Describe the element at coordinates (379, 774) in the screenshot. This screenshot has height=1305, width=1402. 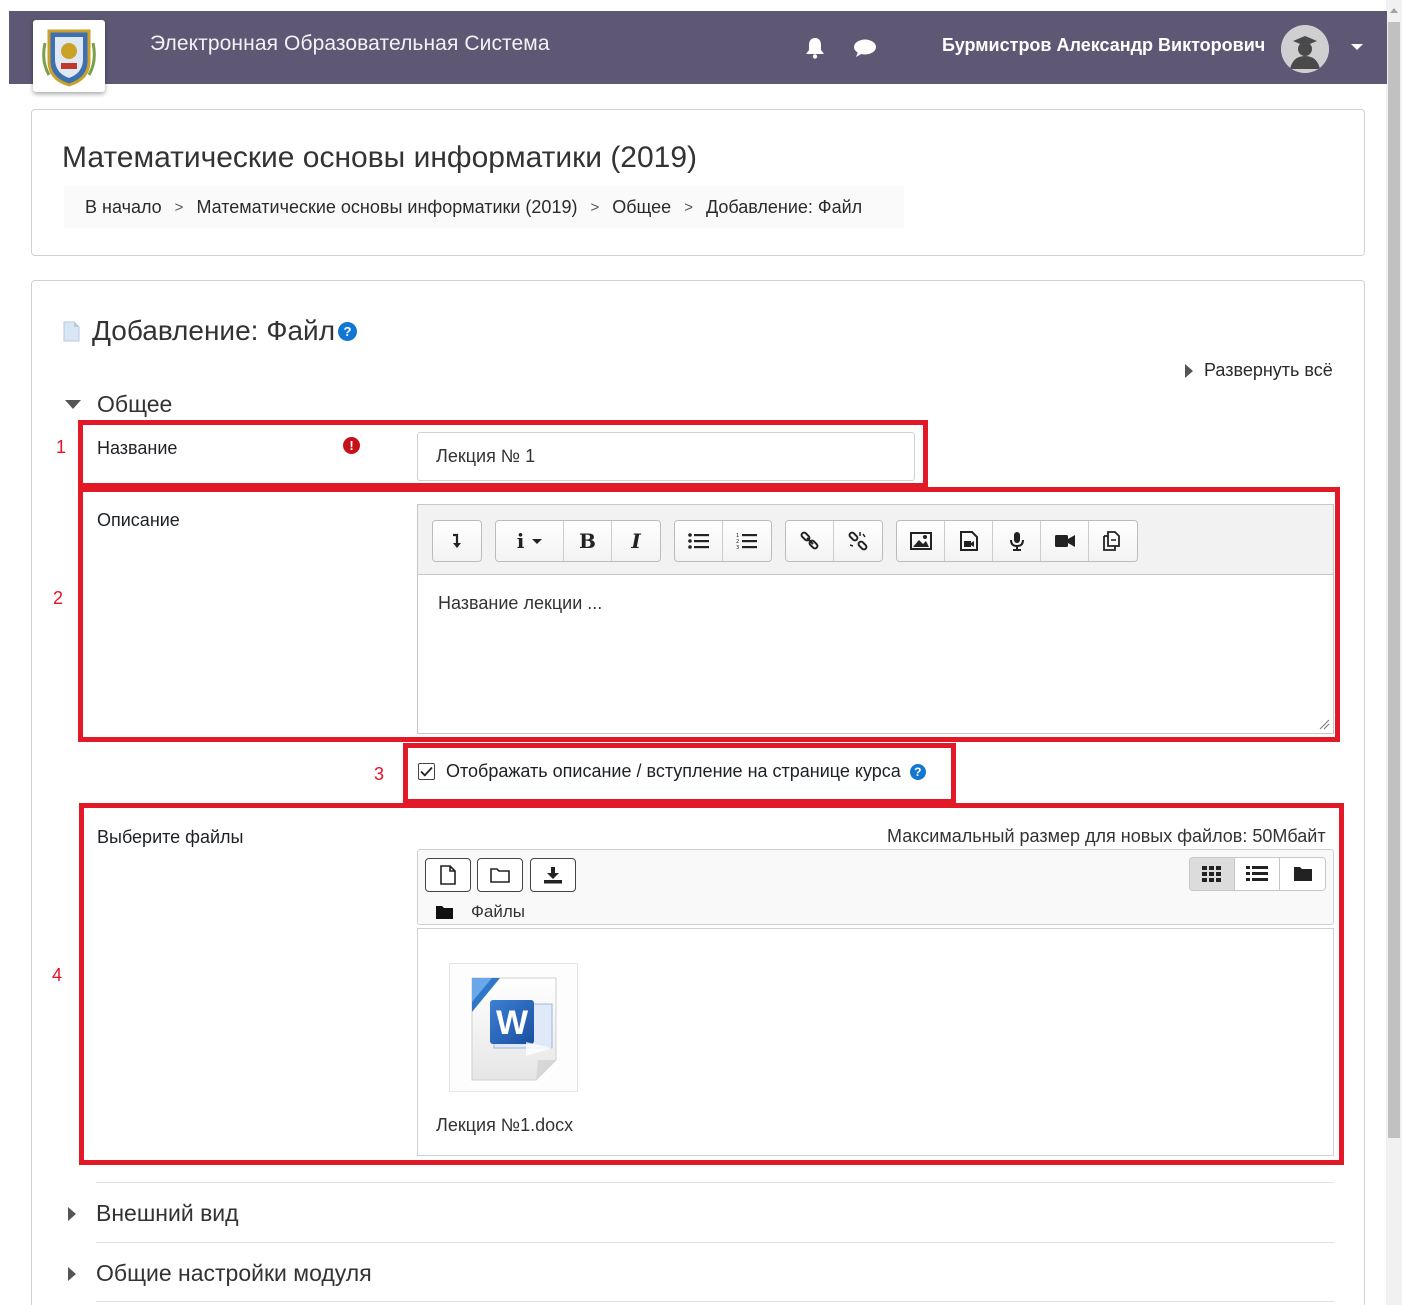
I see `annotation-number-3: 3` at that location.